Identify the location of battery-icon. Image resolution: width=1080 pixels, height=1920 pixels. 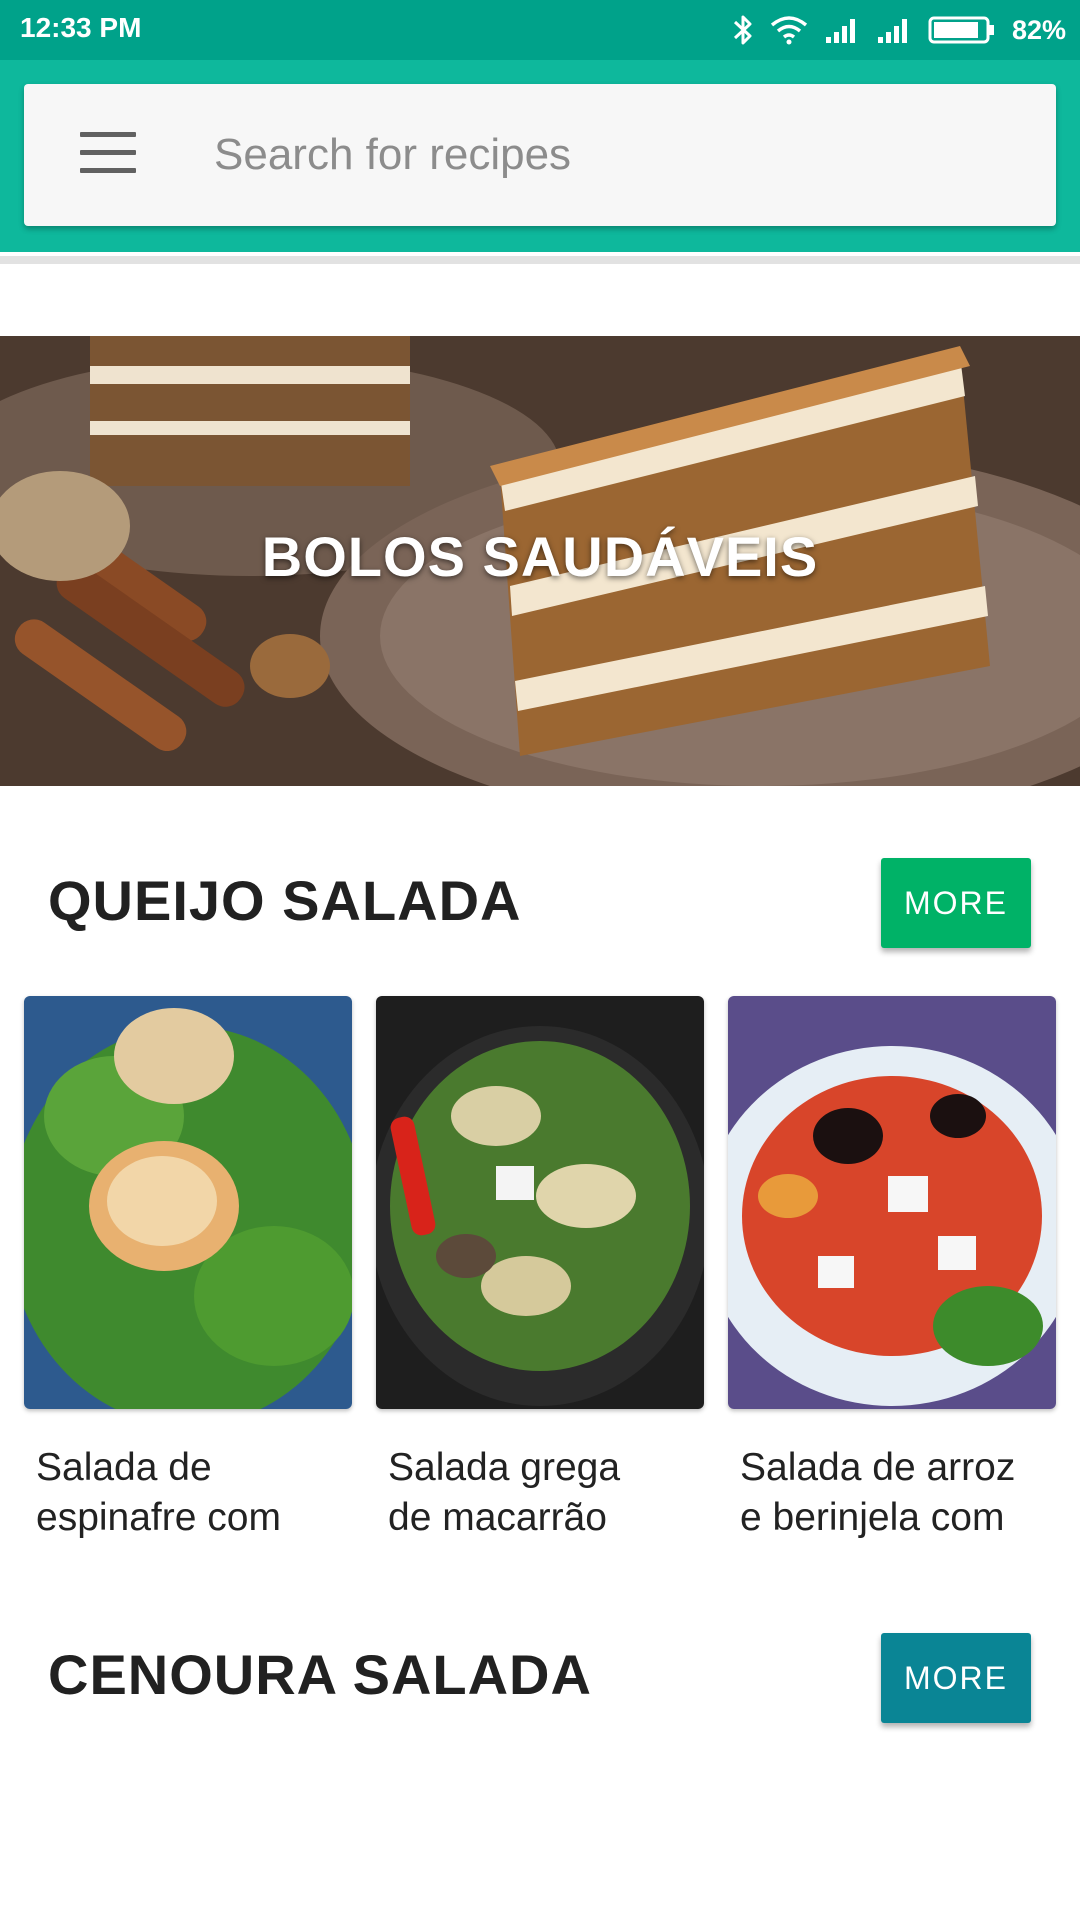
(961, 30).